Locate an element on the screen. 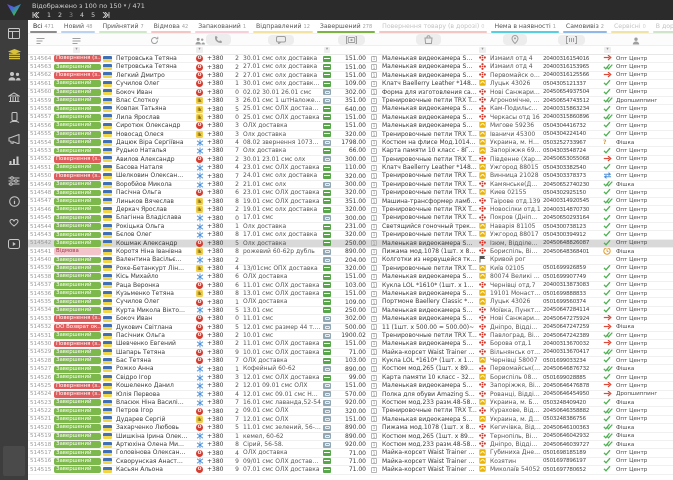 The height and width of the screenshot is (480, 673). tracking-number: 20400313670417 is located at coordinates (571, 352).